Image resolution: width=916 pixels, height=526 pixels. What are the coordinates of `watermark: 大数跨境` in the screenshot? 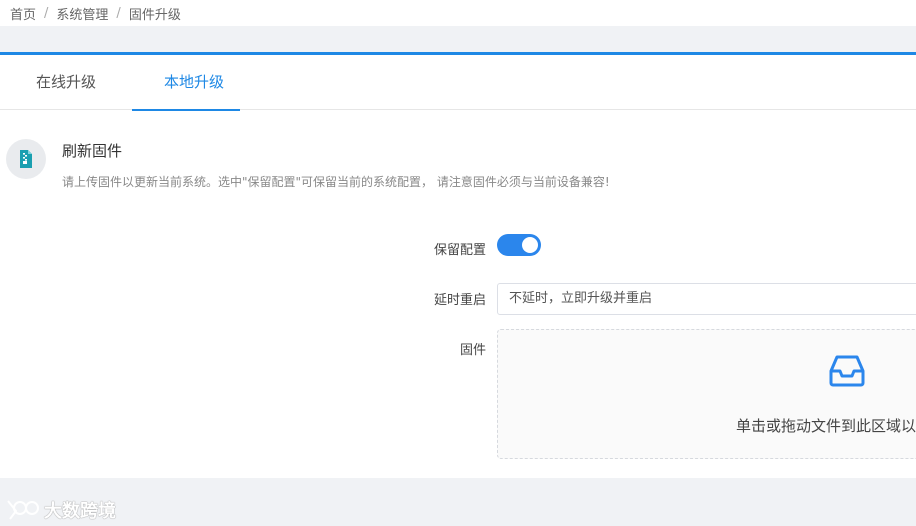 It's located at (61, 510).